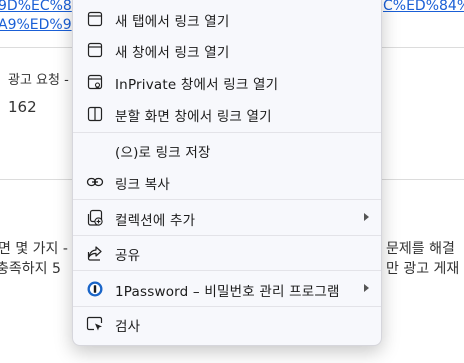  What do you see at coordinates (95, 50) in the screenshot?
I see `new-window-icon` at bounding box center [95, 50].